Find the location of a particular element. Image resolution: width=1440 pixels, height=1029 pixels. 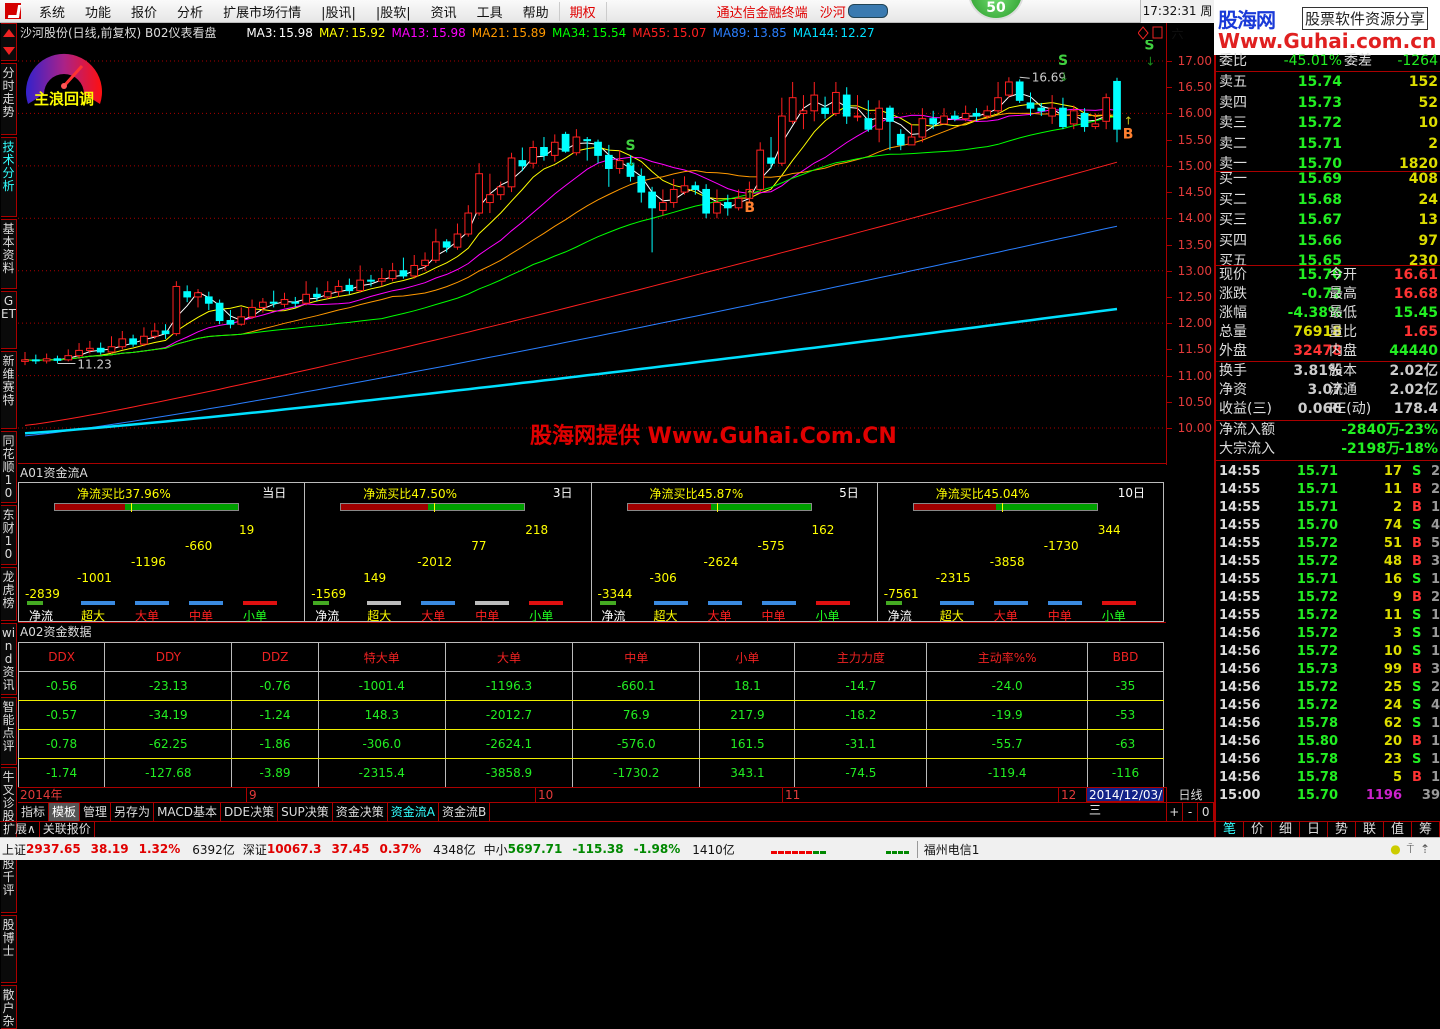

left-tab: 龙虎榜 is located at coordinates (9, 594).